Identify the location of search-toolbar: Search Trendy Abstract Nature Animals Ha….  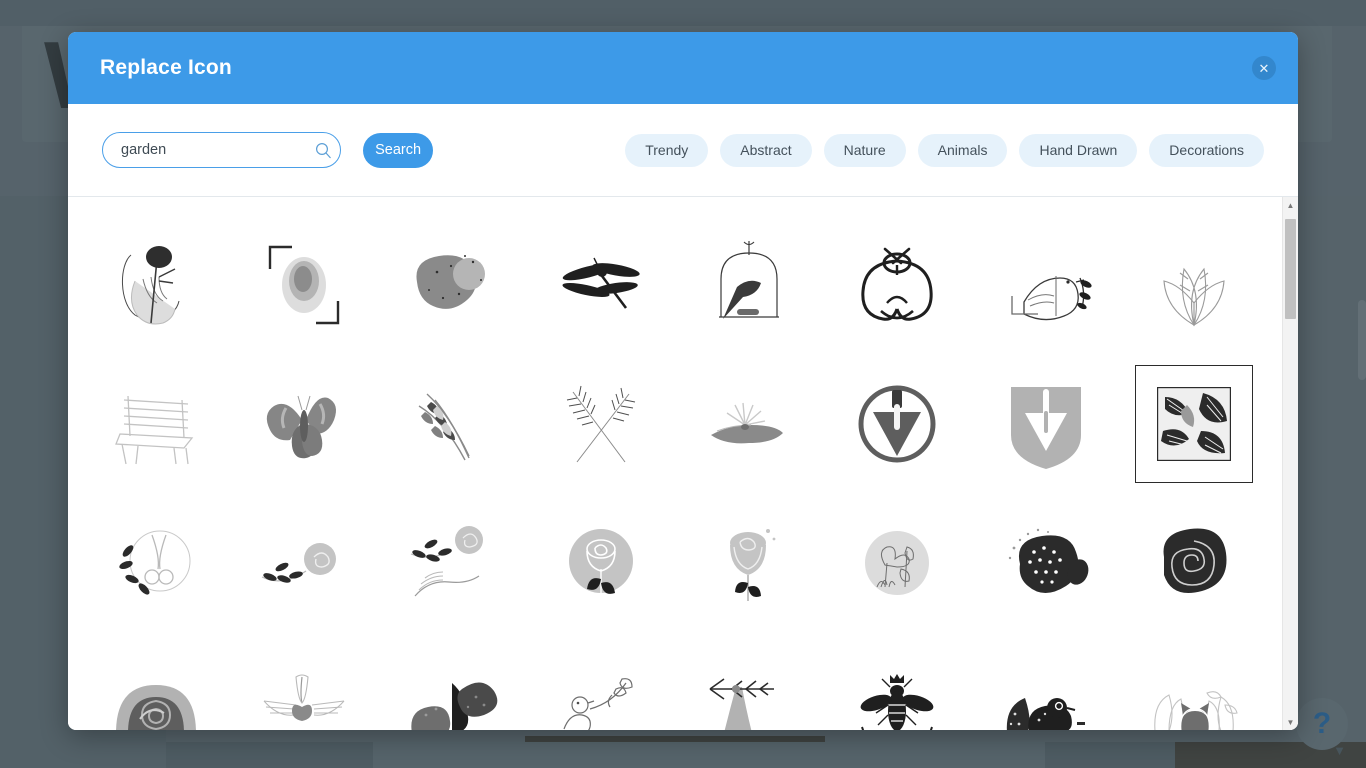
(683, 150).